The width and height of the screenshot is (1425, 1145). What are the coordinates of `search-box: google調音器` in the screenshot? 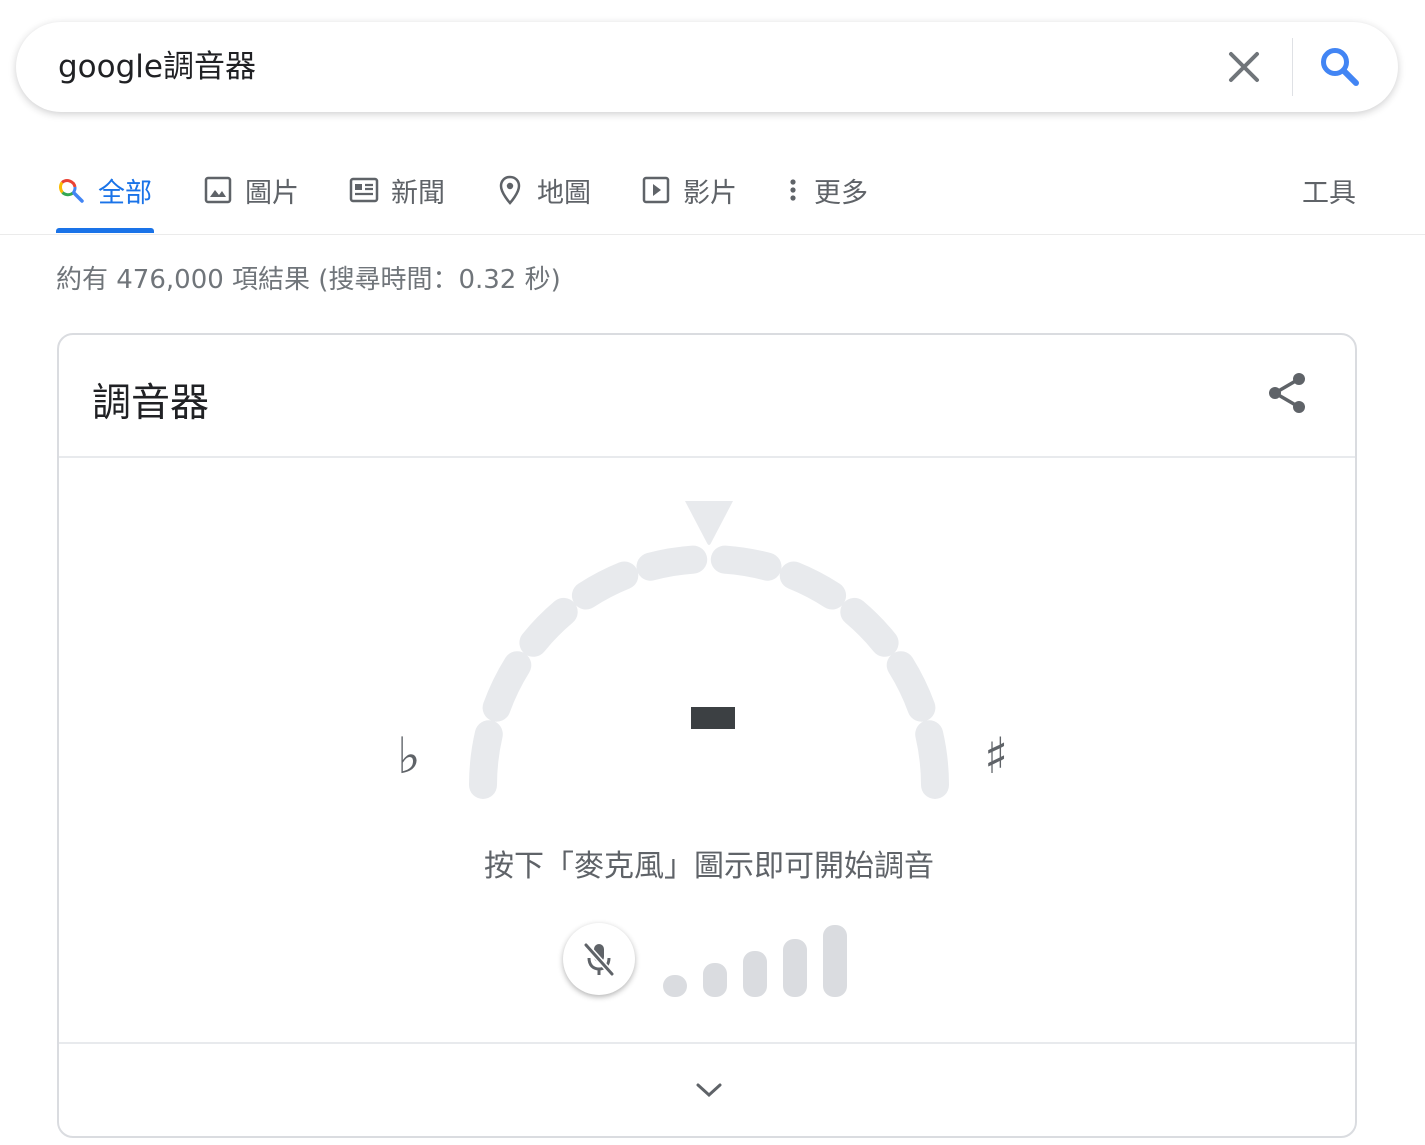 It's located at (707, 67).